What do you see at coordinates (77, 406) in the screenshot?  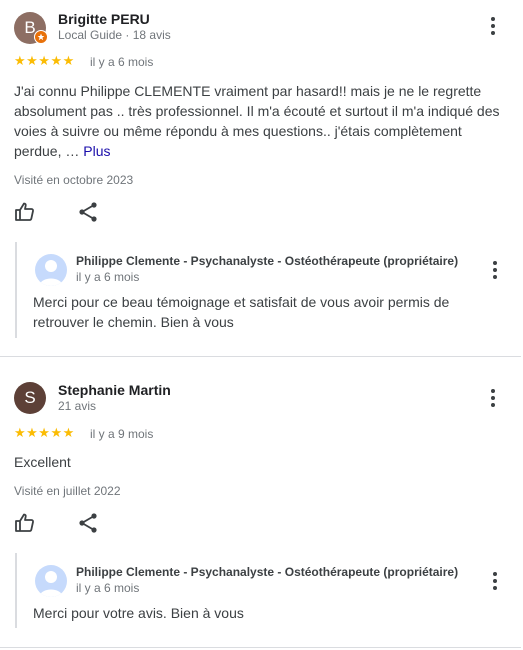 I see `reviewer-meta: 21 avis` at bounding box center [77, 406].